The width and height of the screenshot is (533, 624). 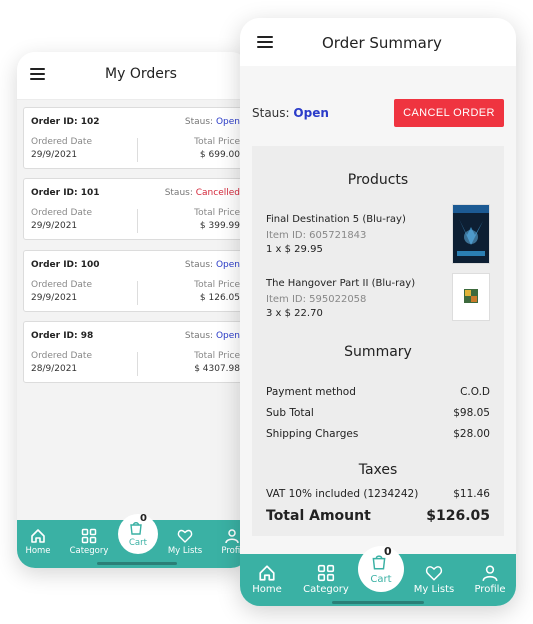 What do you see at coordinates (294, 313) in the screenshot?
I see `product-qty-price: 3 x $ 22.70` at bounding box center [294, 313].